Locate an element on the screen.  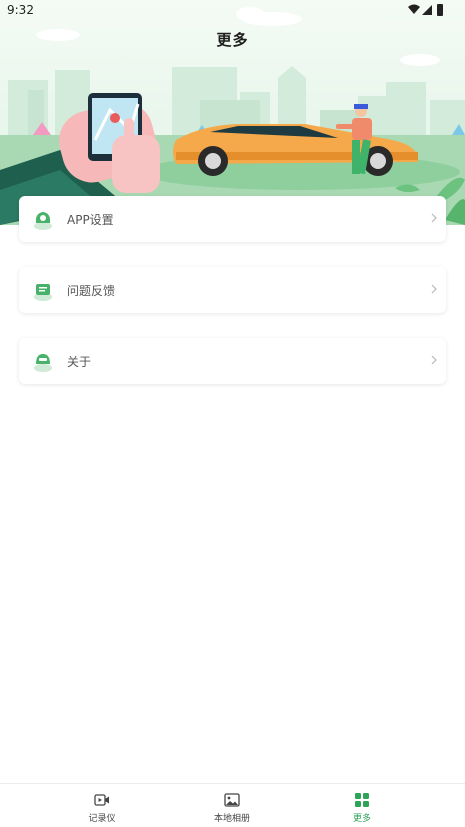
video-icon is located at coordinates (101, 800).